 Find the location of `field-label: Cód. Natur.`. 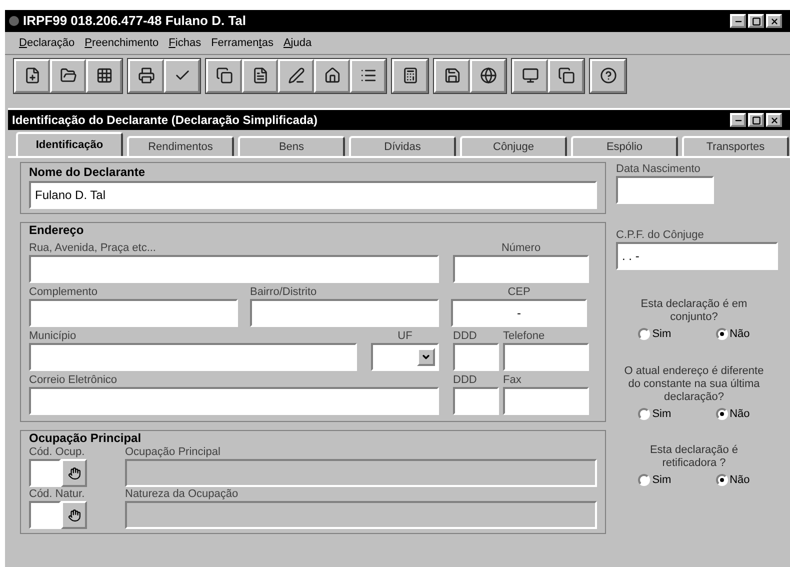

field-label: Cód. Natur. is located at coordinates (57, 494).